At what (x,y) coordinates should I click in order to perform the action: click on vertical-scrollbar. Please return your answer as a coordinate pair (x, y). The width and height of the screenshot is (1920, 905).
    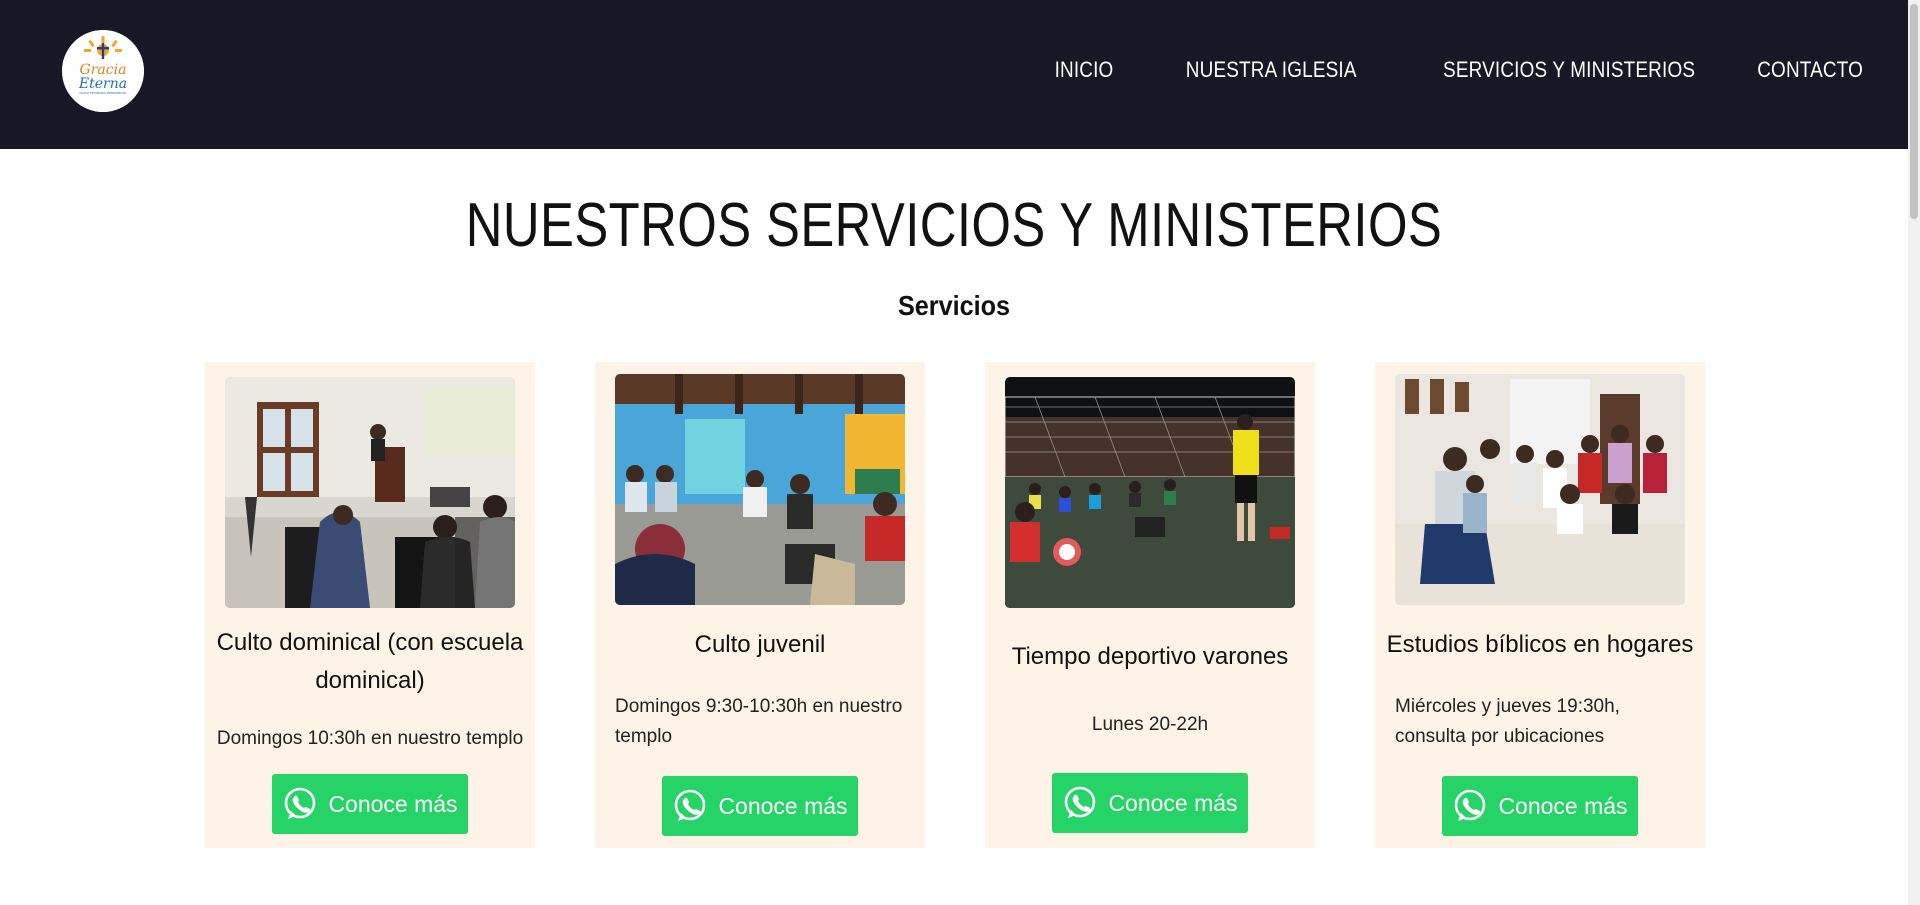
    Looking at the image, I should click on (1914, 452).